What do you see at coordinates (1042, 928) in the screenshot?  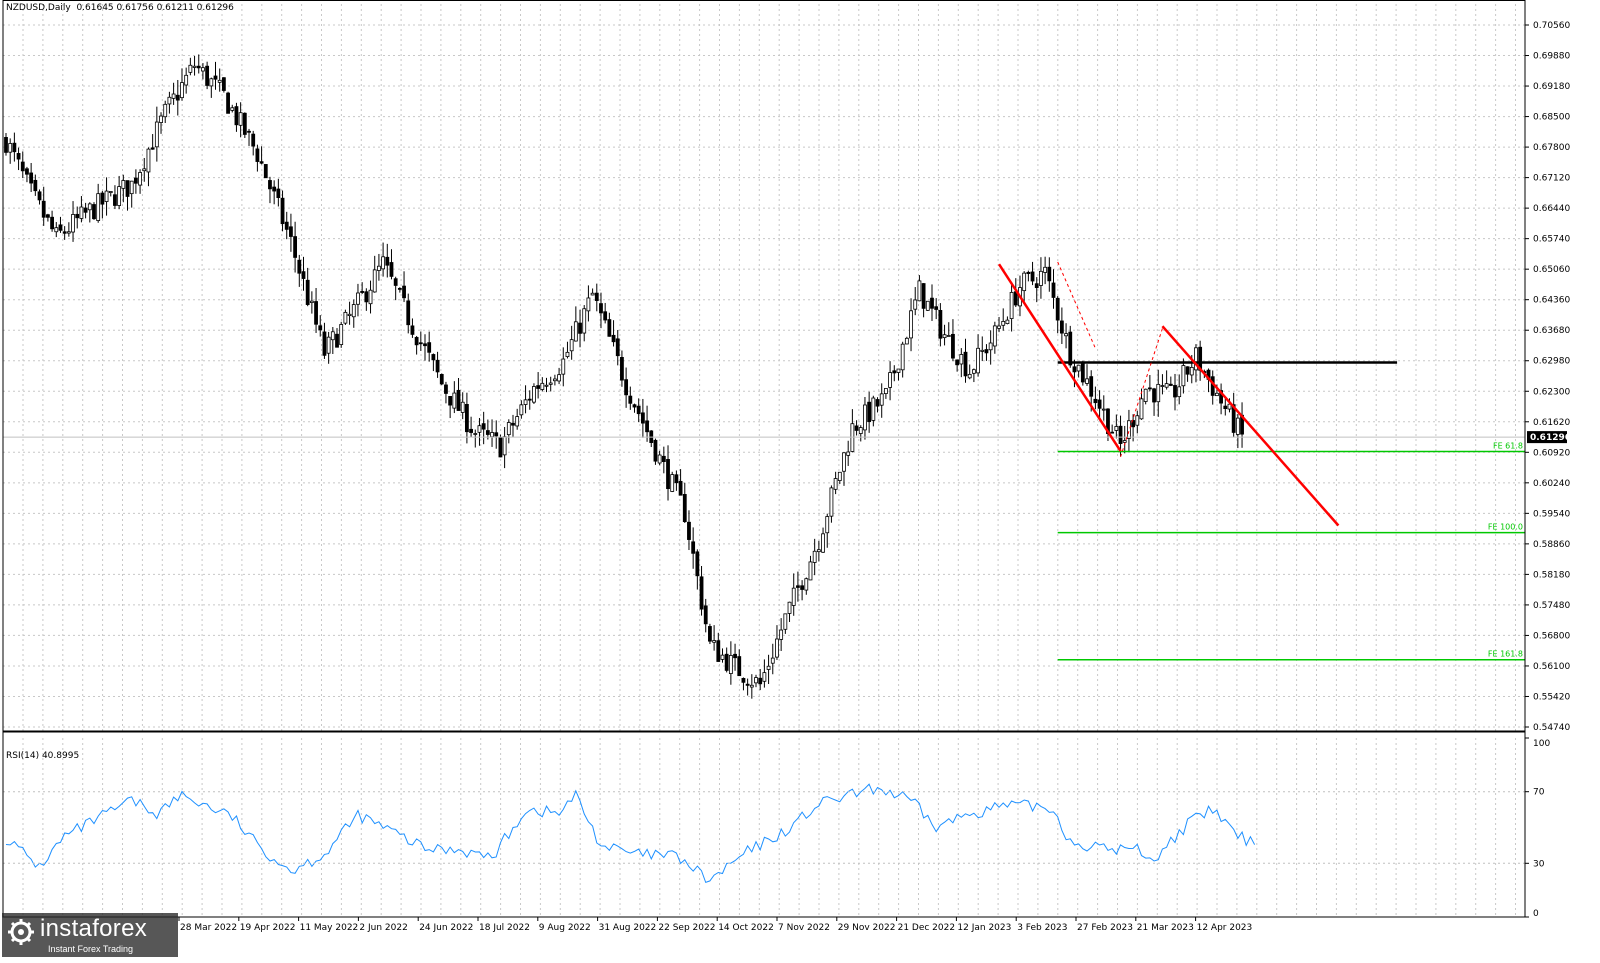 I see `time-tick-label: 3 Feb 2023` at bounding box center [1042, 928].